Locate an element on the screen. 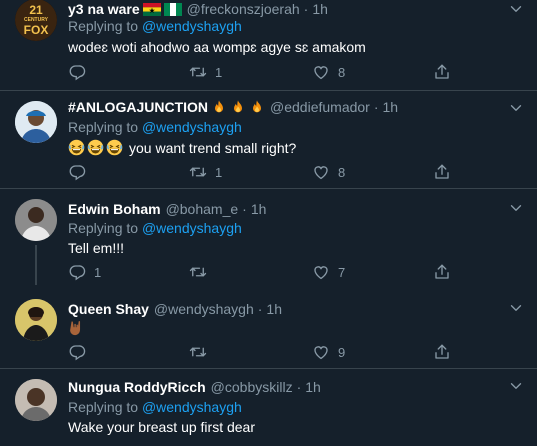 This screenshot has width=537, height=446. reply-button: 1 is located at coordinates (84, 272).